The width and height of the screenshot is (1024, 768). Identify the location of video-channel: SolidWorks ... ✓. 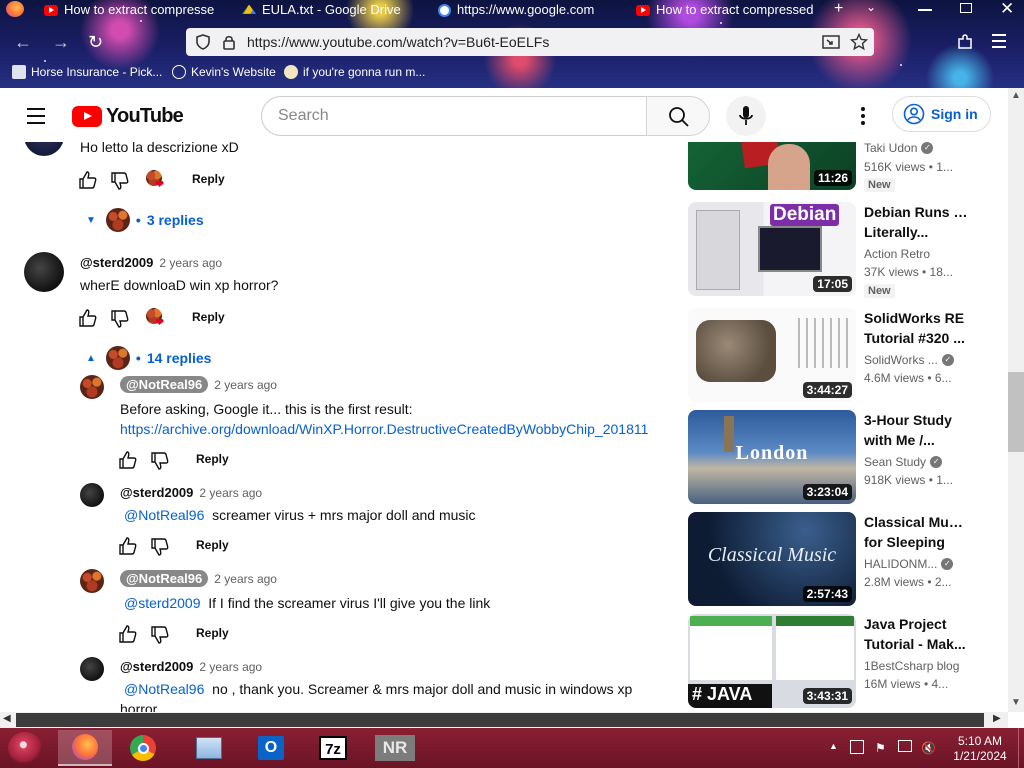
(909, 360).